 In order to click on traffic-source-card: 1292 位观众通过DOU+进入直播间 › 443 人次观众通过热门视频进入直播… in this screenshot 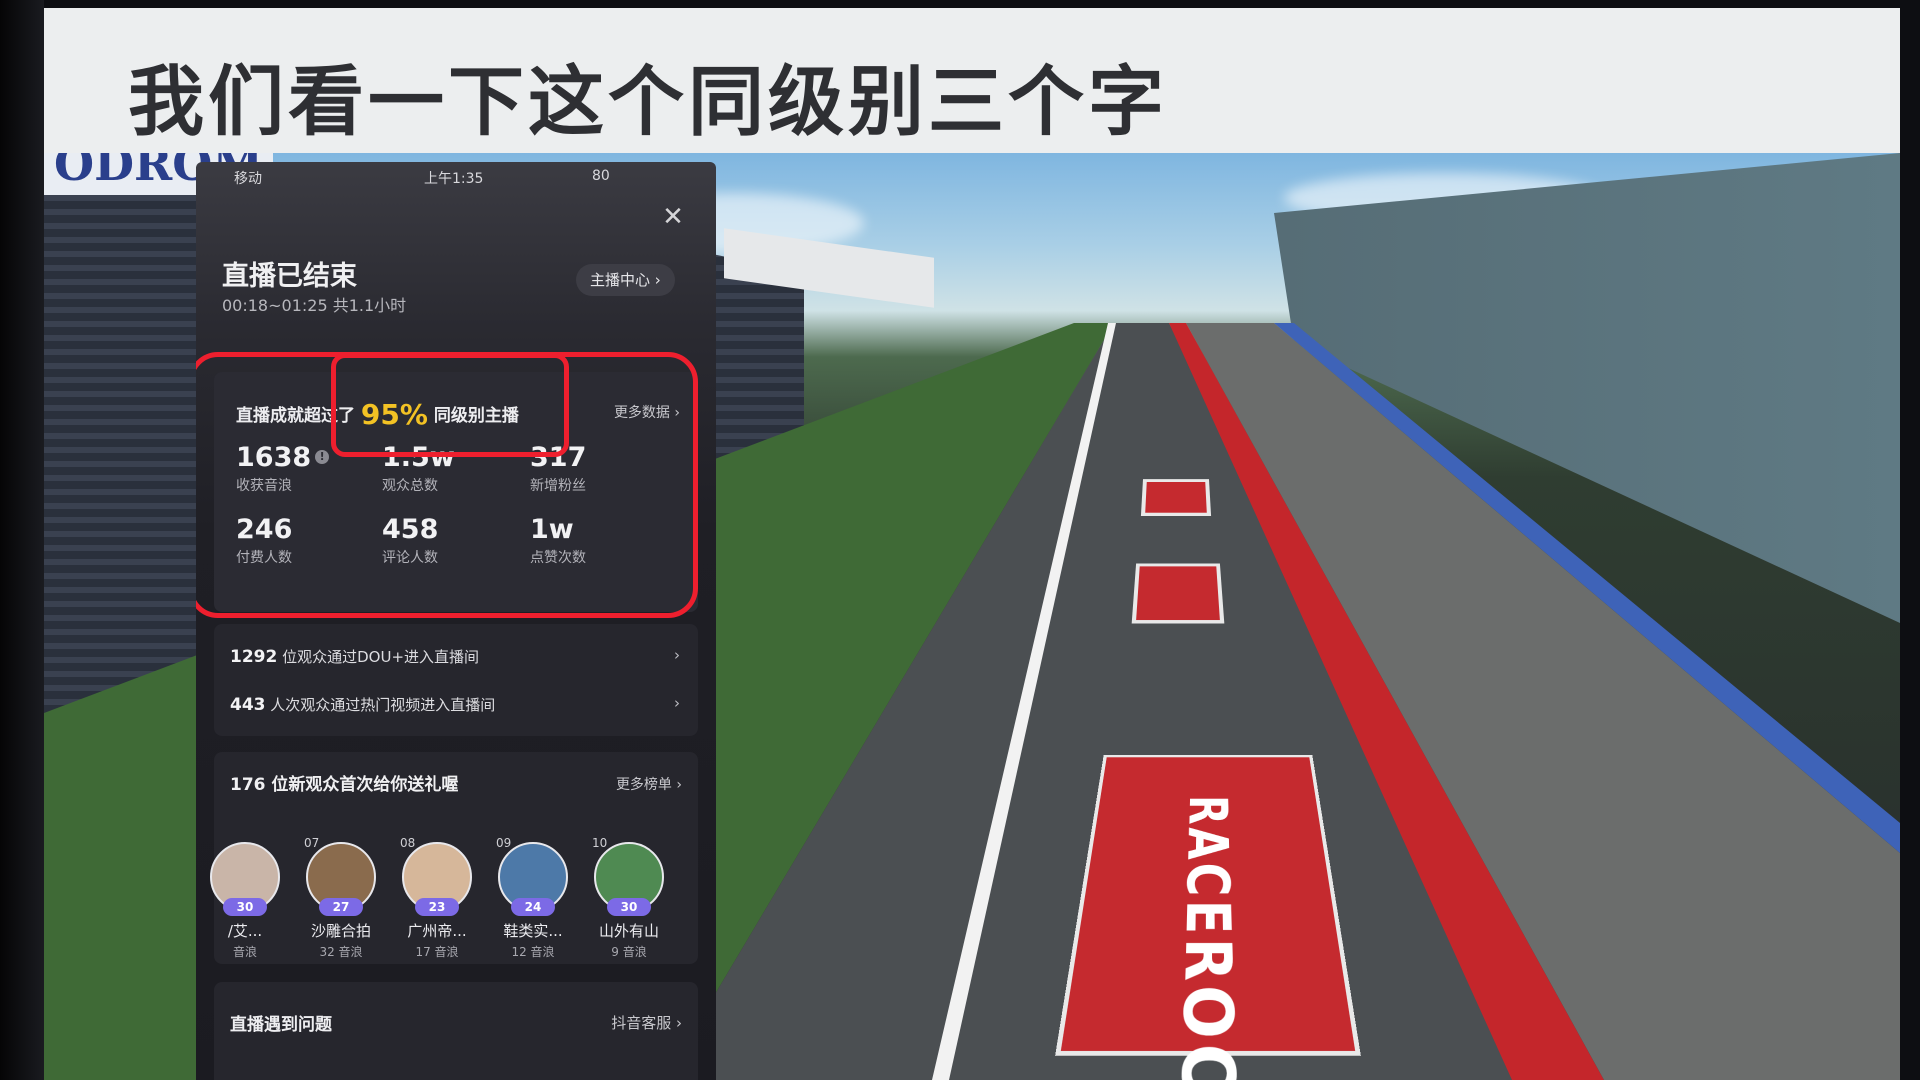, I will do `click(456, 680)`.